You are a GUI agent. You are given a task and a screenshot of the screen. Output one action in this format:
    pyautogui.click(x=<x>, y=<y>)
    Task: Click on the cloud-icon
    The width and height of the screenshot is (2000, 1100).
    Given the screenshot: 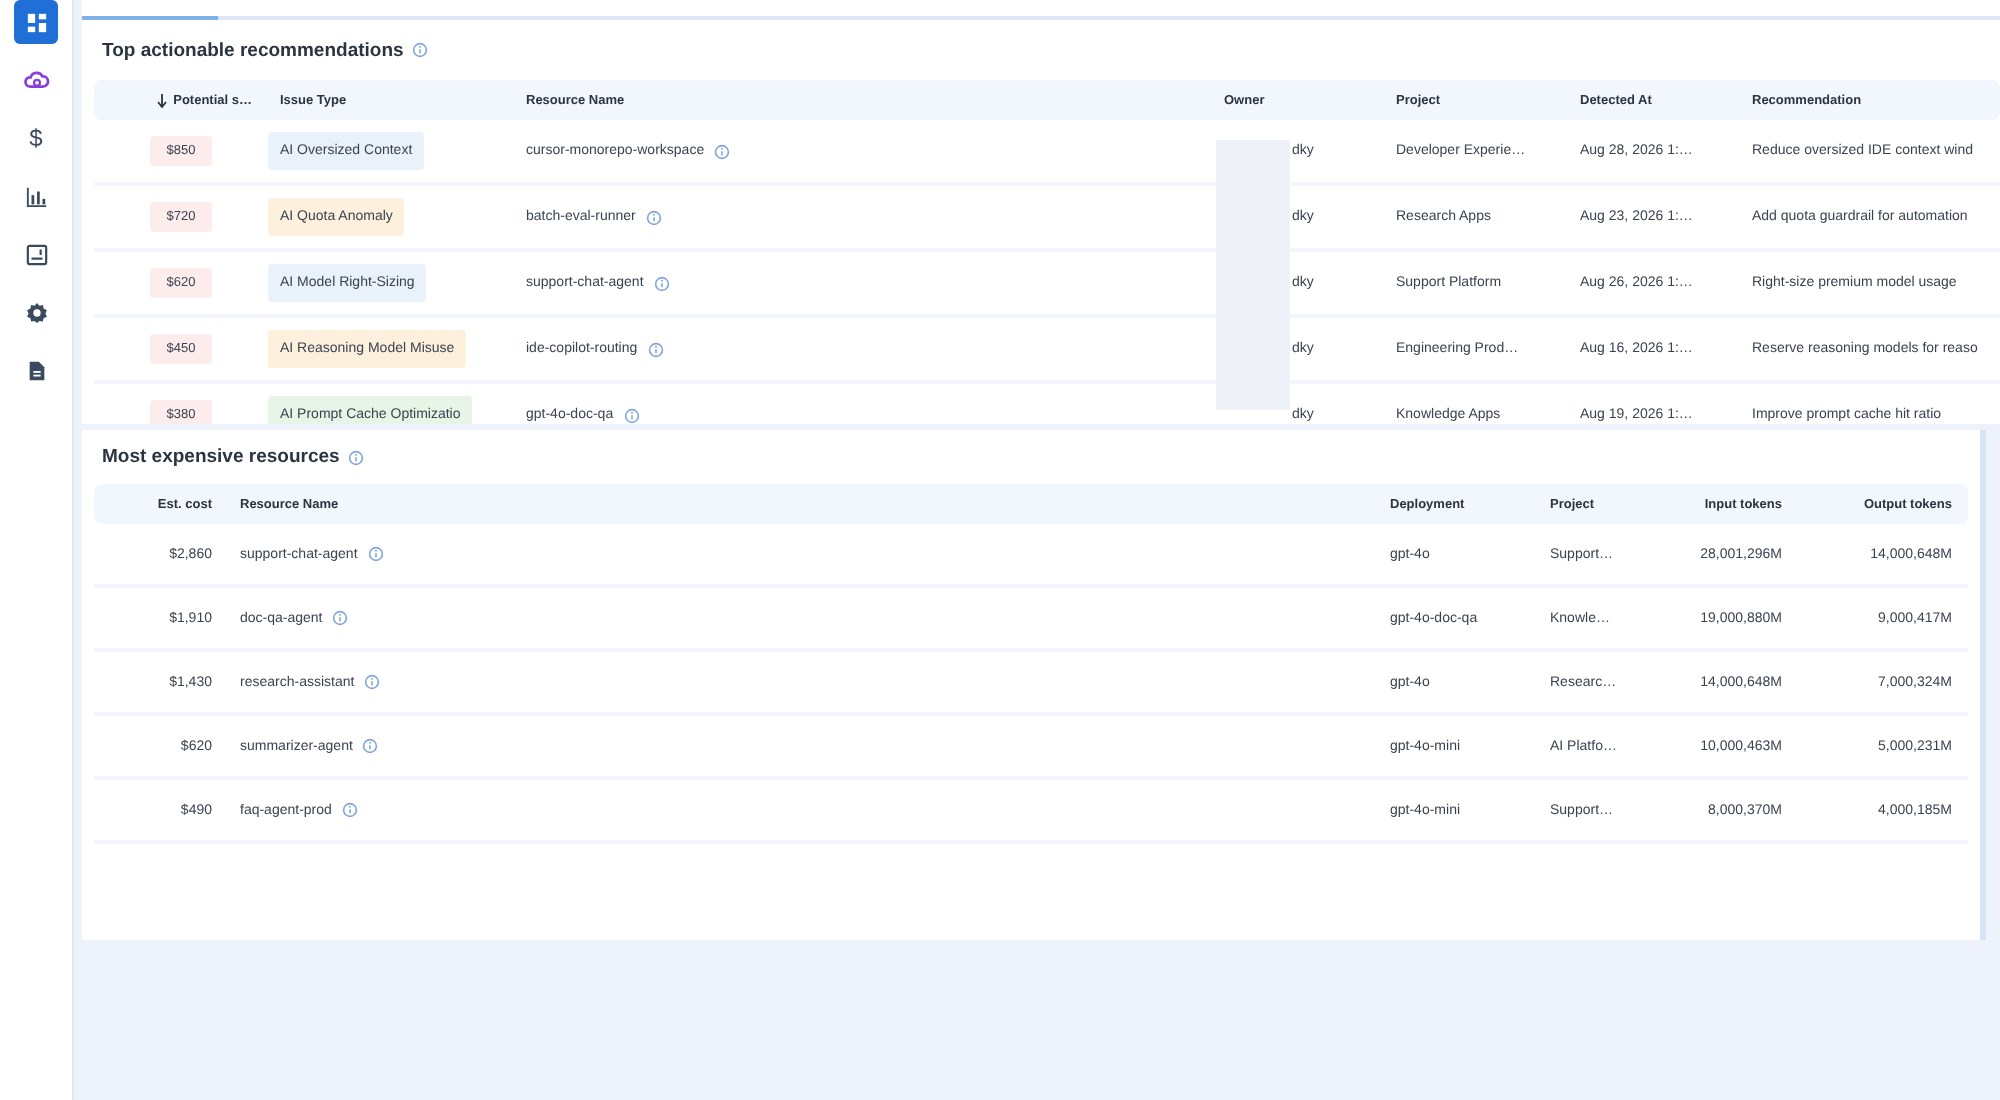 What is the action you would take?
    pyautogui.click(x=36, y=80)
    